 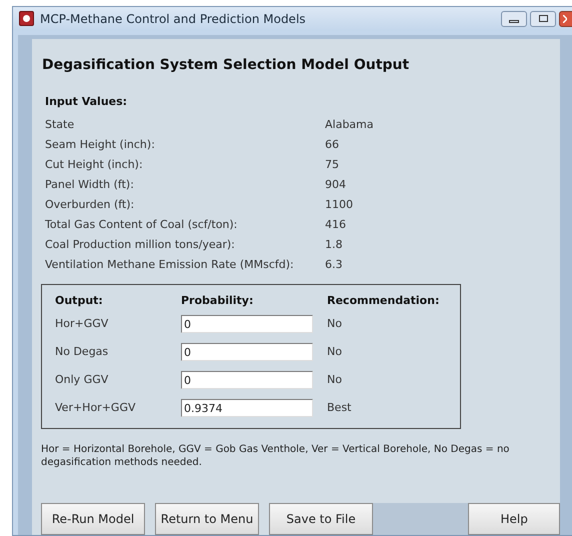 What do you see at coordinates (90, 184) in the screenshot?
I see `field-label: Panel Width (ft):` at bounding box center [90, 184].